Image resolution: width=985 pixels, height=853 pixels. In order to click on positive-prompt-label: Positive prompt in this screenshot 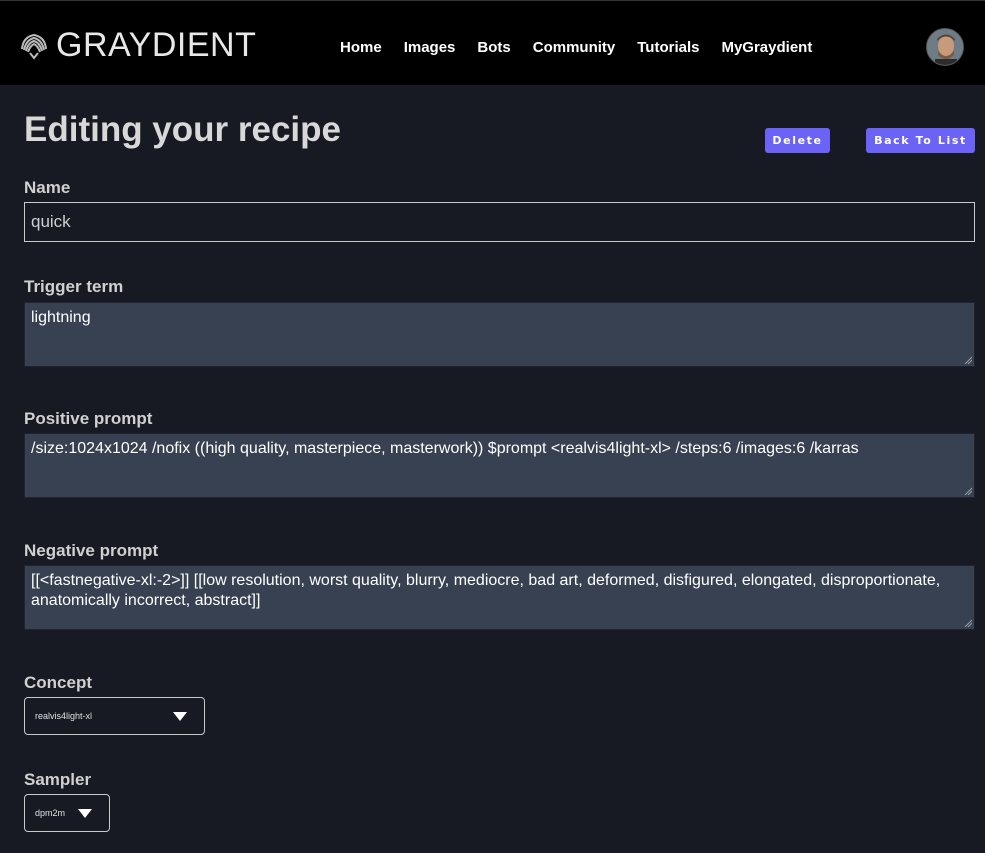, I will do `click(88, 418)`.